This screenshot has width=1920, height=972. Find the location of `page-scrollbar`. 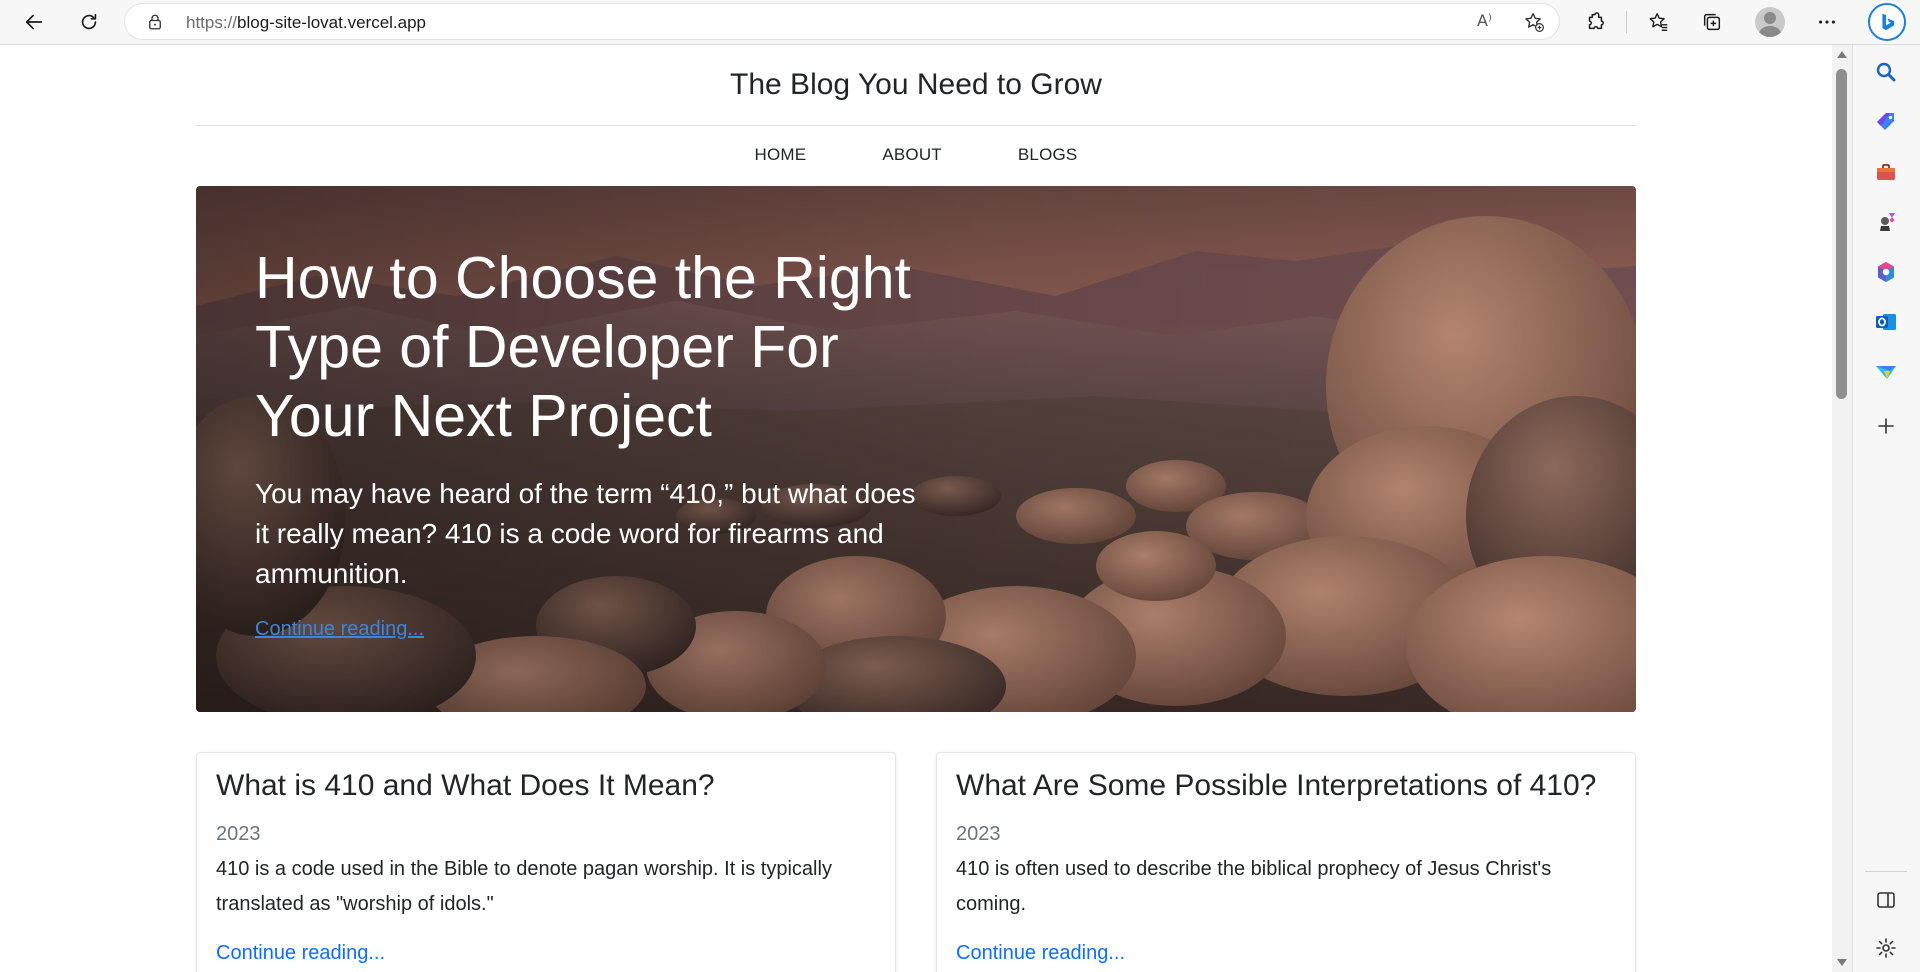

page-scrollbar is located at coordinates (1842, 508).